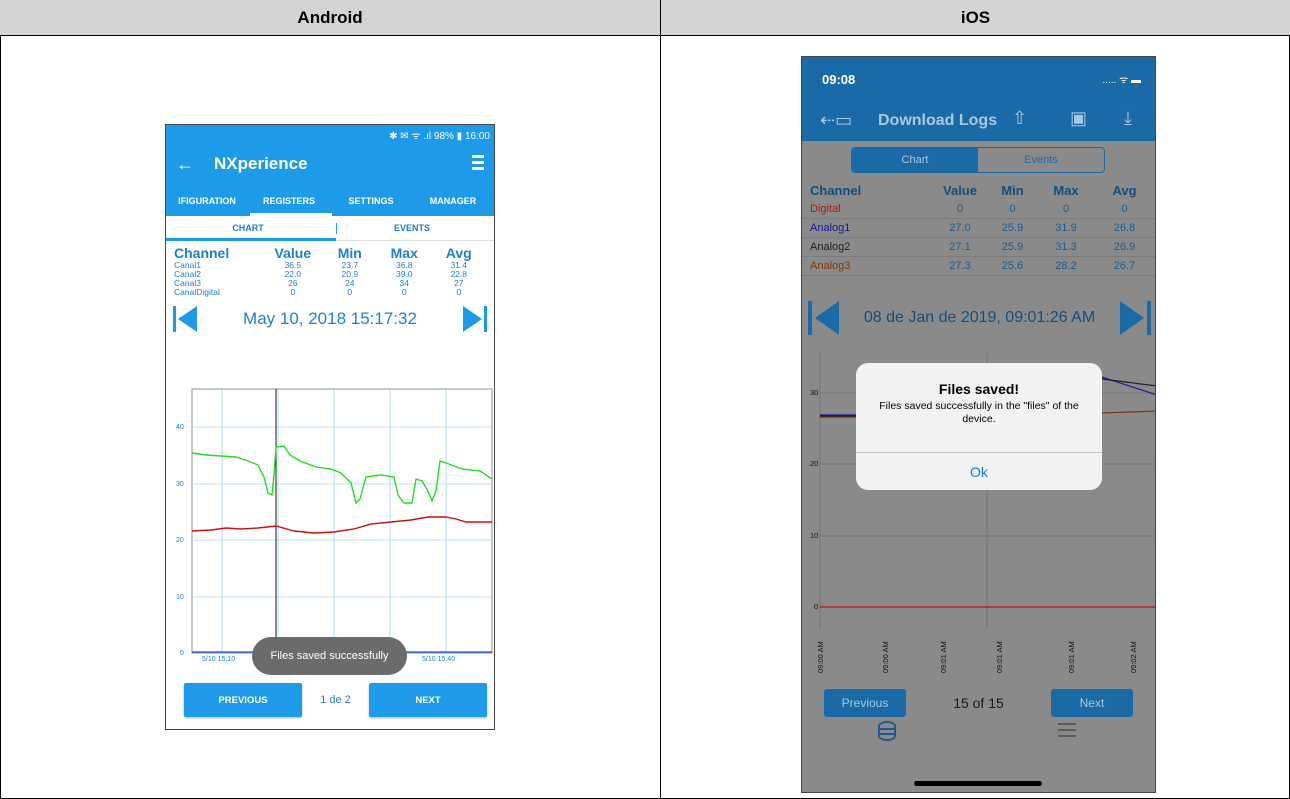 The width and height of the screenshot is (1290, 799). What do you see at coordinates (915, 160) in the screenshot?
I see `segment-chart: Chart` at bounding box center [915, 160].